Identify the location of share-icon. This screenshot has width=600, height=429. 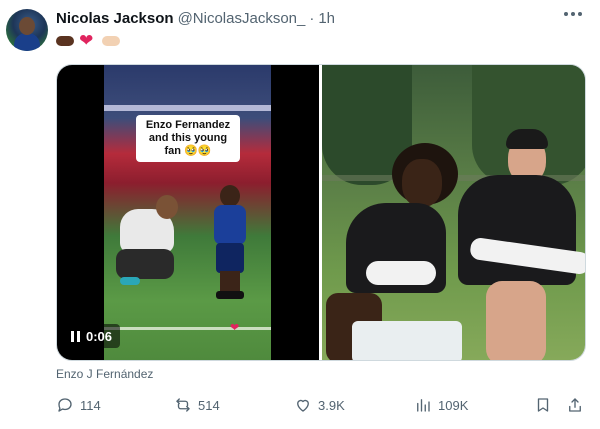
(575, 405).